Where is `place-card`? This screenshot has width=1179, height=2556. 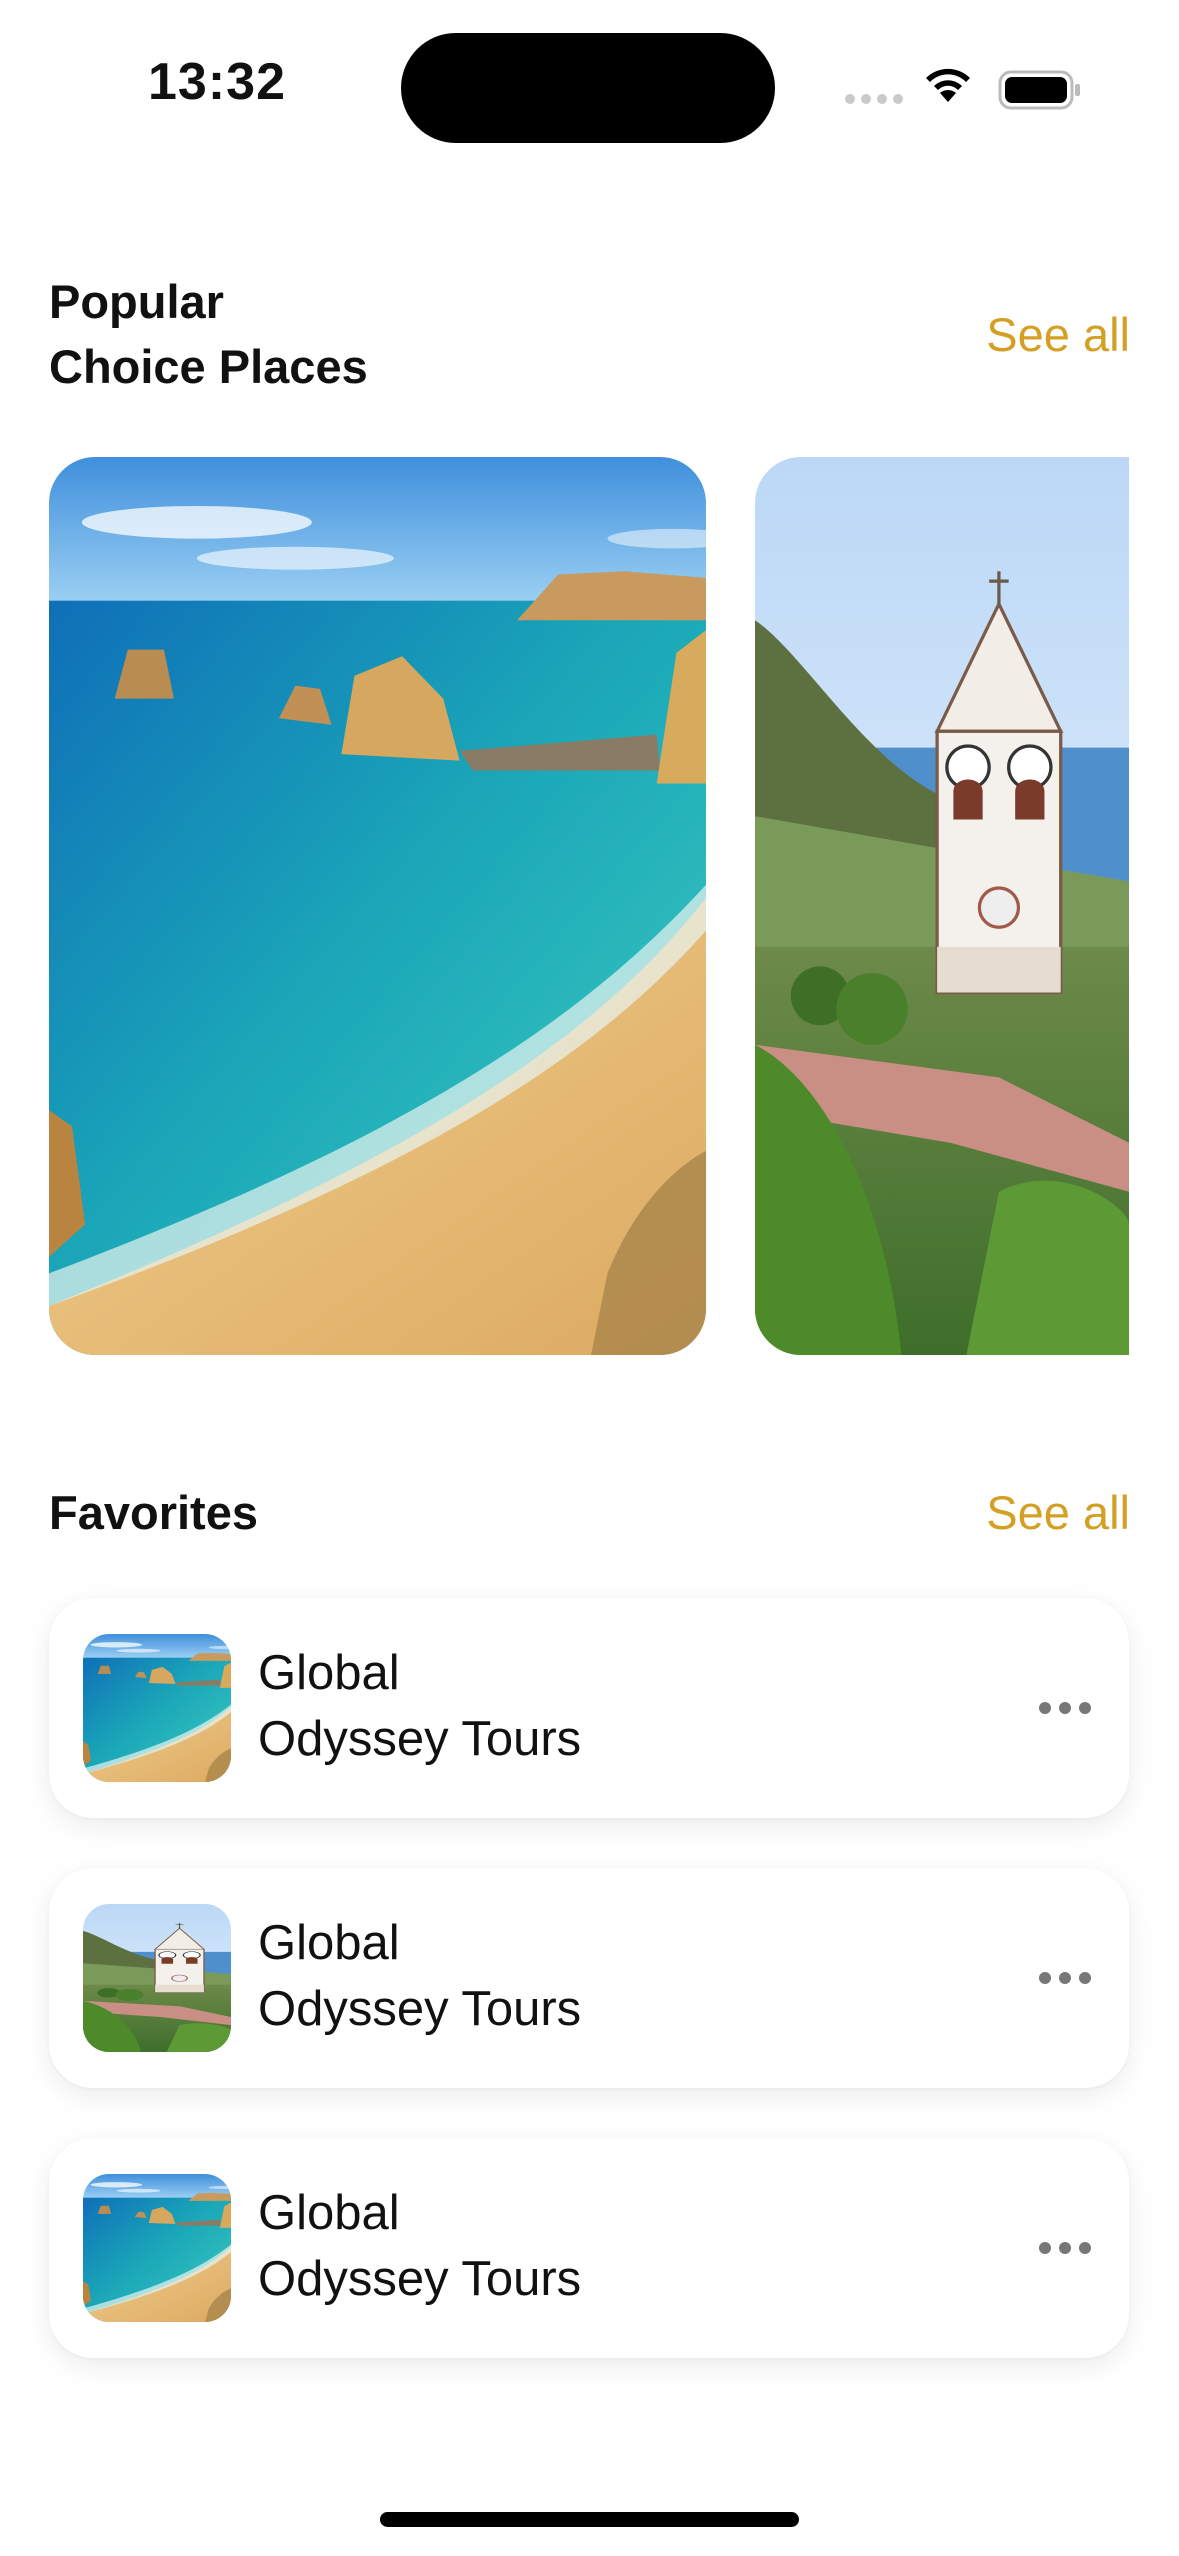 place-card is located at coordinates (942, 906).